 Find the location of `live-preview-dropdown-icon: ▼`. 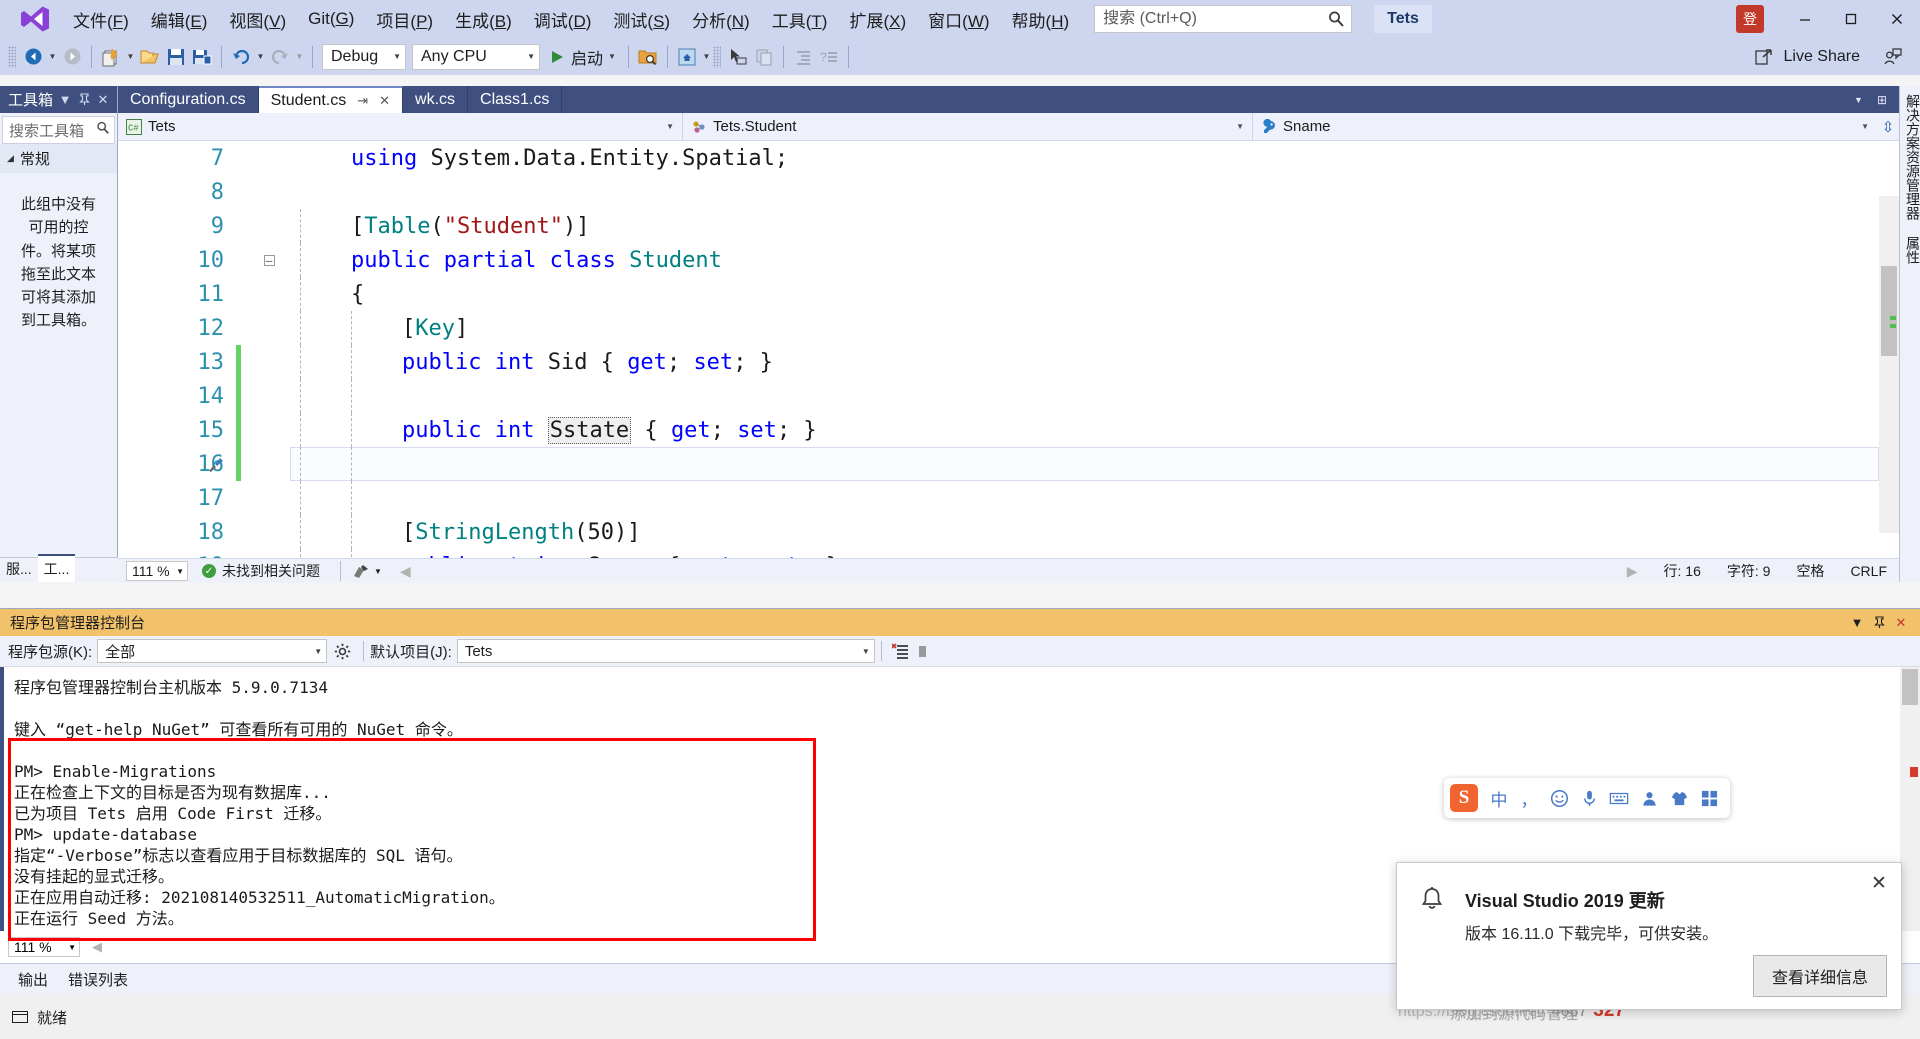

live-preview-dropdown-icon: ▼ is located at coordinates (706, 57).